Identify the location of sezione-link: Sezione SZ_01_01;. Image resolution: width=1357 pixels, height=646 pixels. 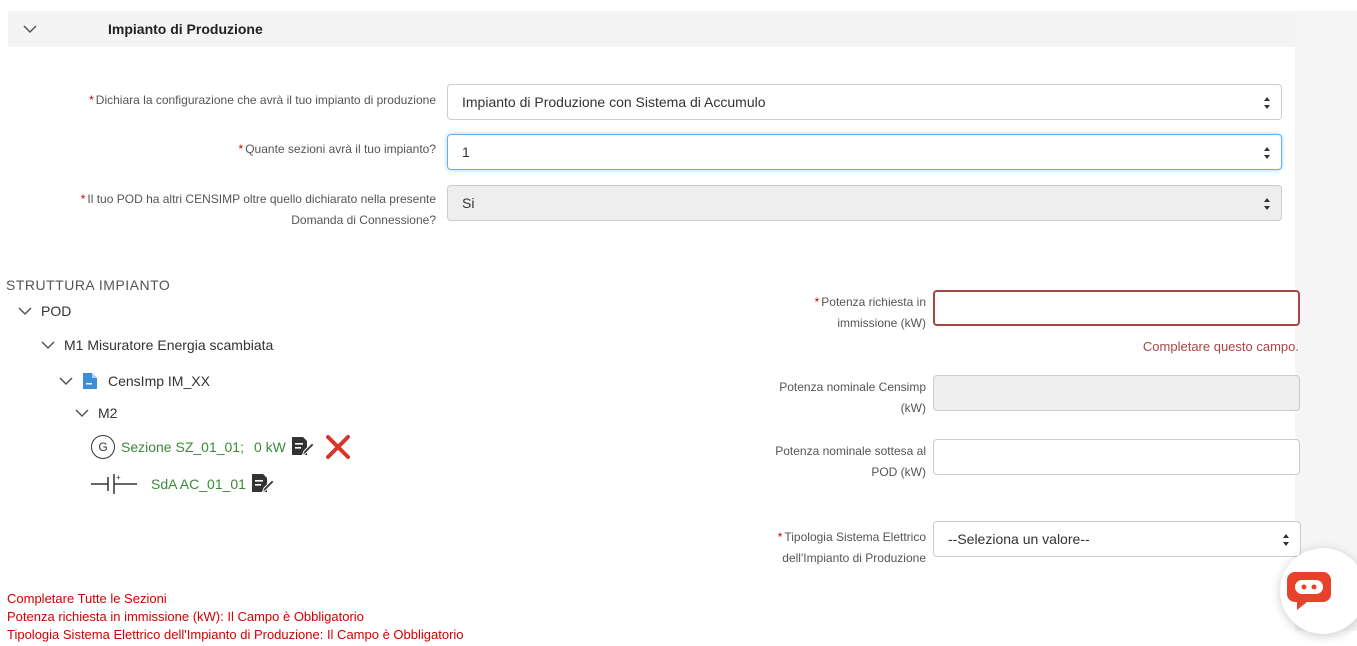
(182, 447).